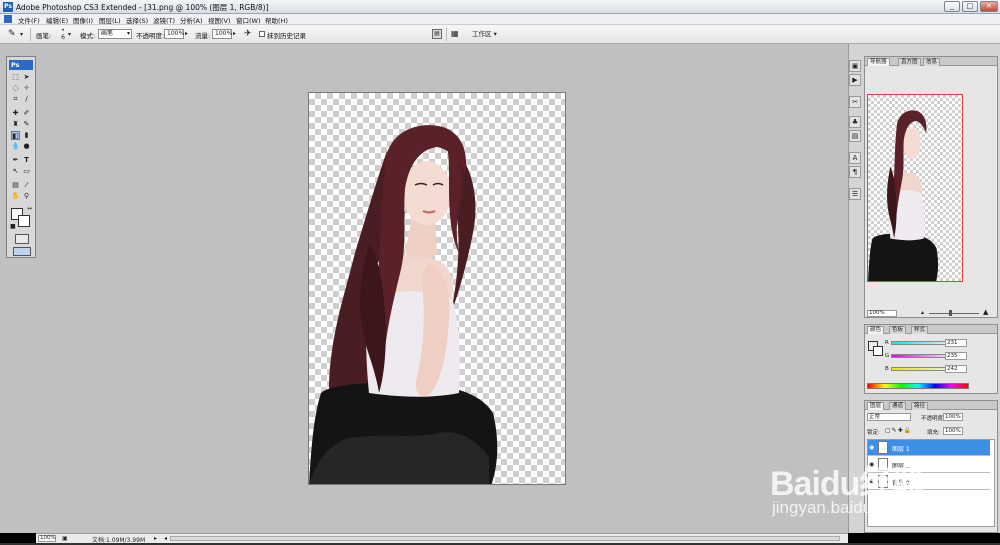 This screenshot has width=1000, height=545. Describe the element at coordinates (21, 34) in the screenshot. I see `tool-preset-dropdown-icon: ▾` at that location.